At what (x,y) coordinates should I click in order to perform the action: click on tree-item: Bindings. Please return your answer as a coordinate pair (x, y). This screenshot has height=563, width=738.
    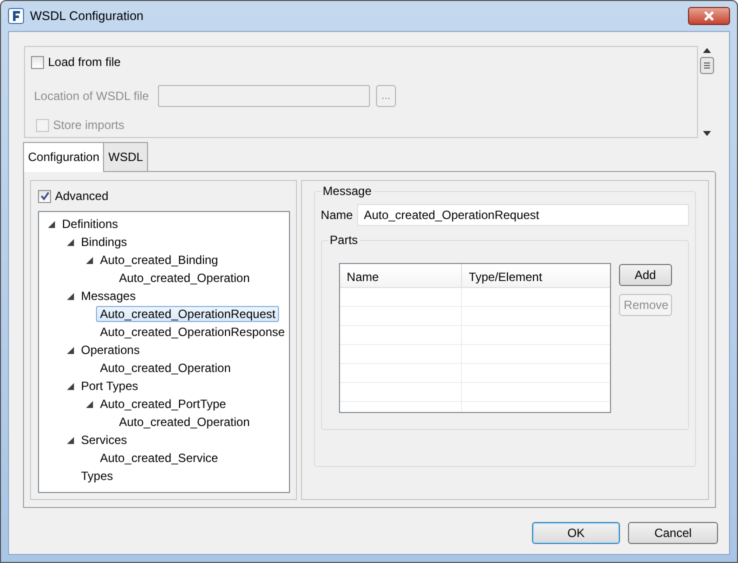
    Looking at the image, I should click on (104, 242).